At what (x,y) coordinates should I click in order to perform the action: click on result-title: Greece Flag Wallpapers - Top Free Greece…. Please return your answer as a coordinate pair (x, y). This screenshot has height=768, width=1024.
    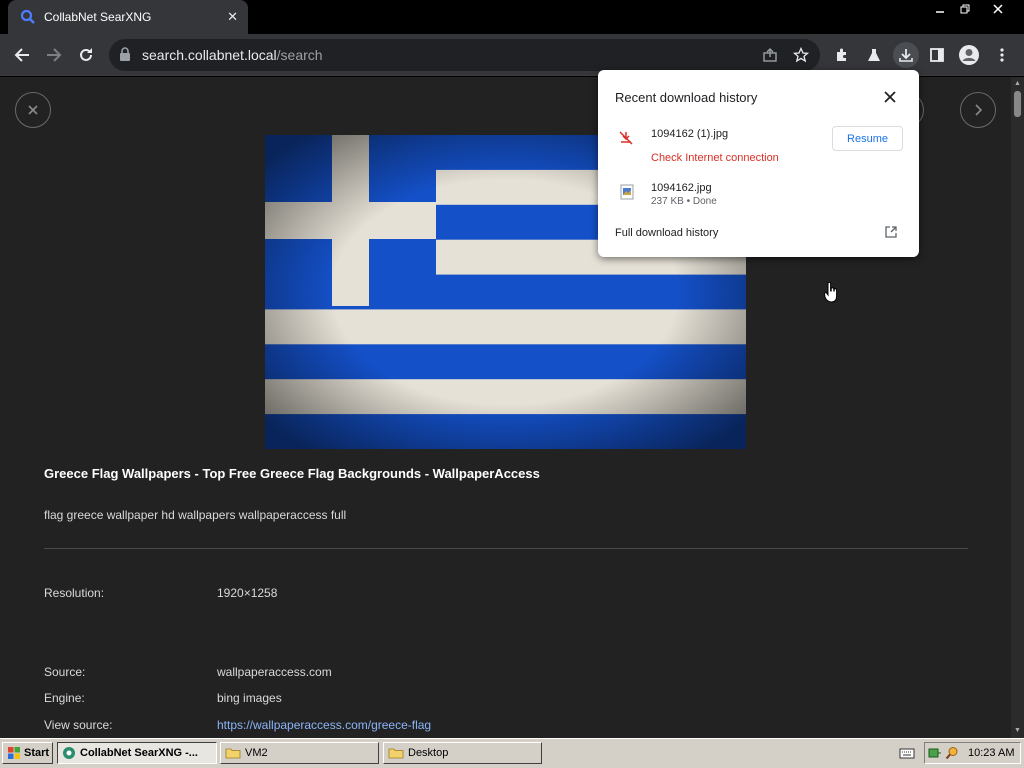
    Looking at the image, I should click on (292, 473).